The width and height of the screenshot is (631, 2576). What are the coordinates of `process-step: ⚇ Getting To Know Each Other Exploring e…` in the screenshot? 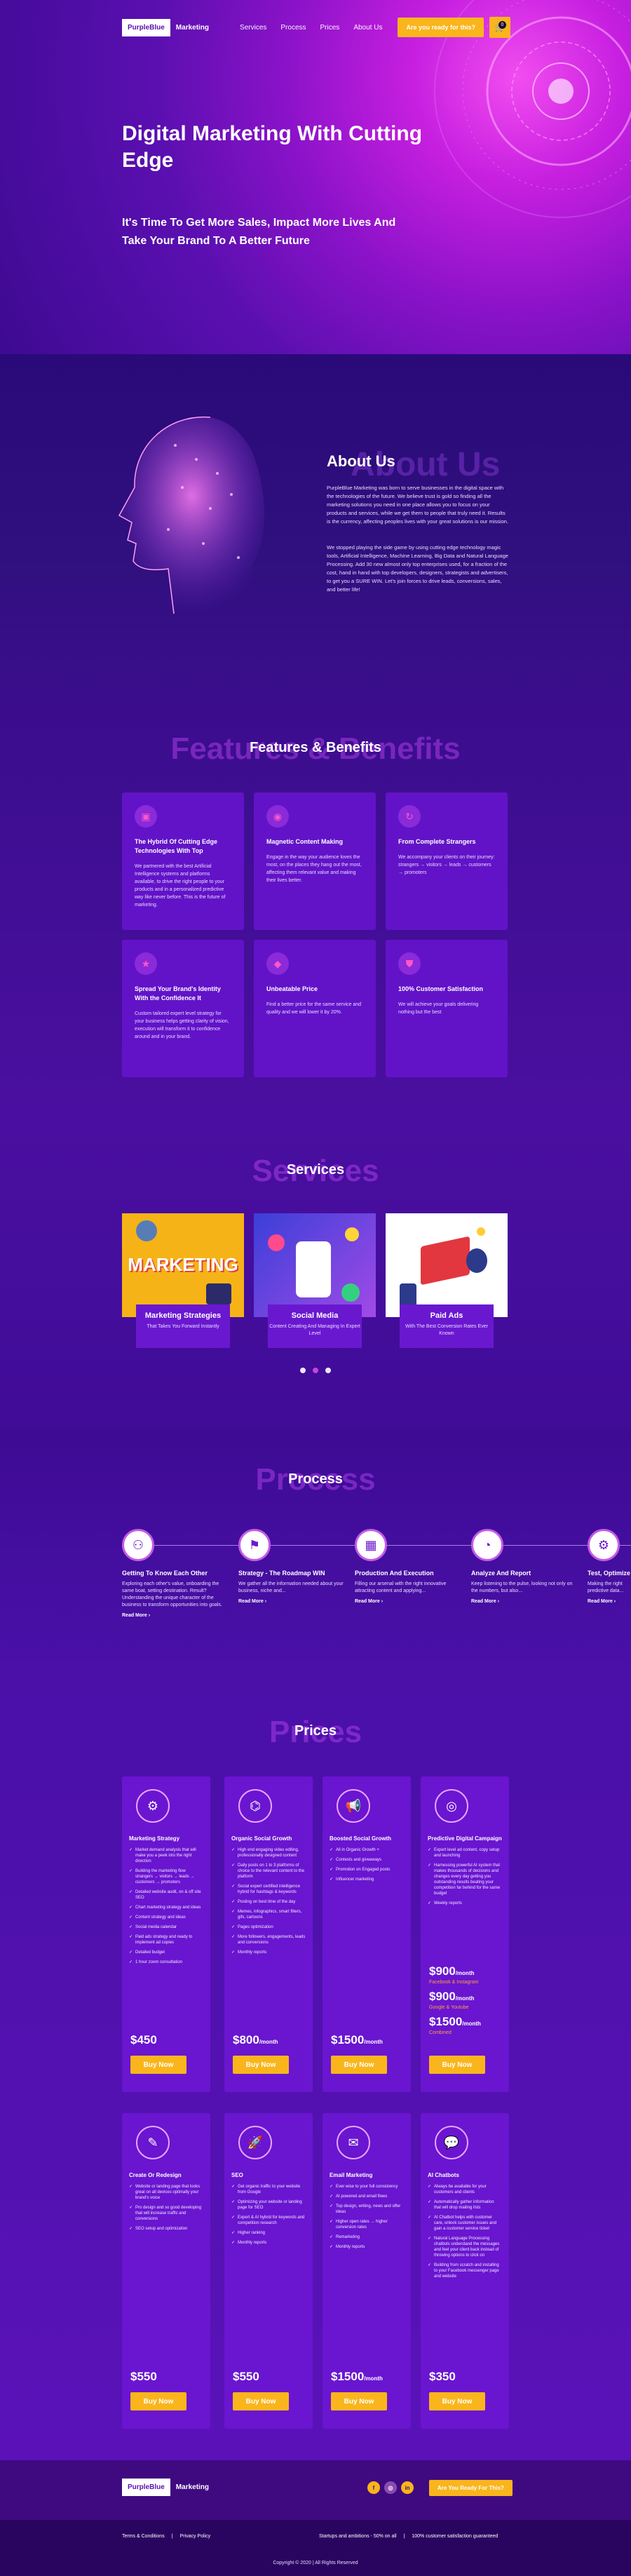 It's located at (174, 1573).